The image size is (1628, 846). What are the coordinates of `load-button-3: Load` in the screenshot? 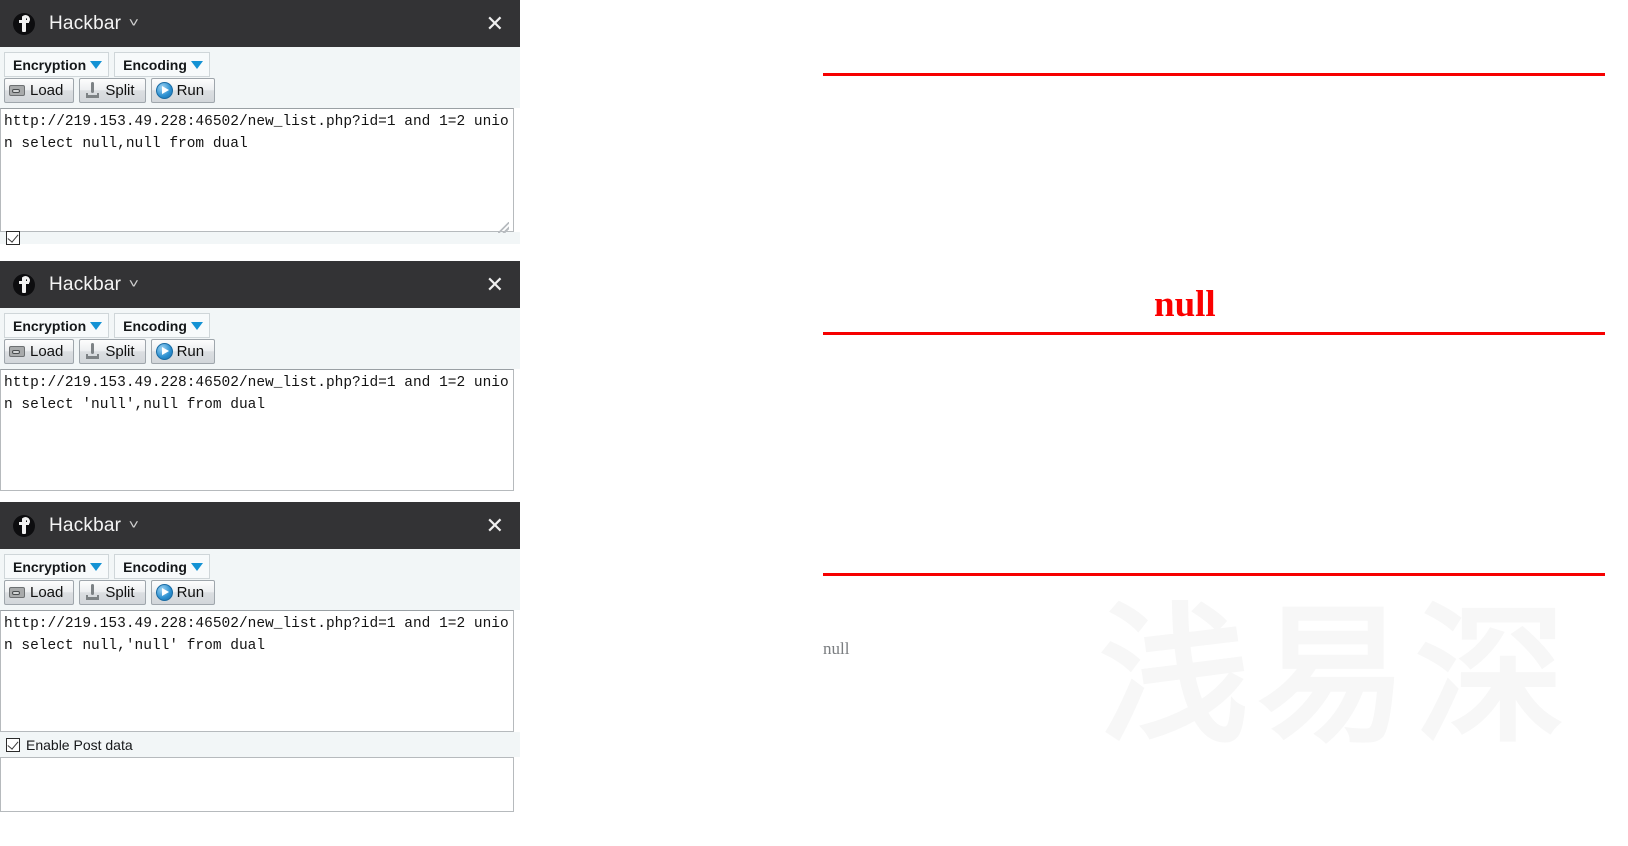 It's located at (39, 592).